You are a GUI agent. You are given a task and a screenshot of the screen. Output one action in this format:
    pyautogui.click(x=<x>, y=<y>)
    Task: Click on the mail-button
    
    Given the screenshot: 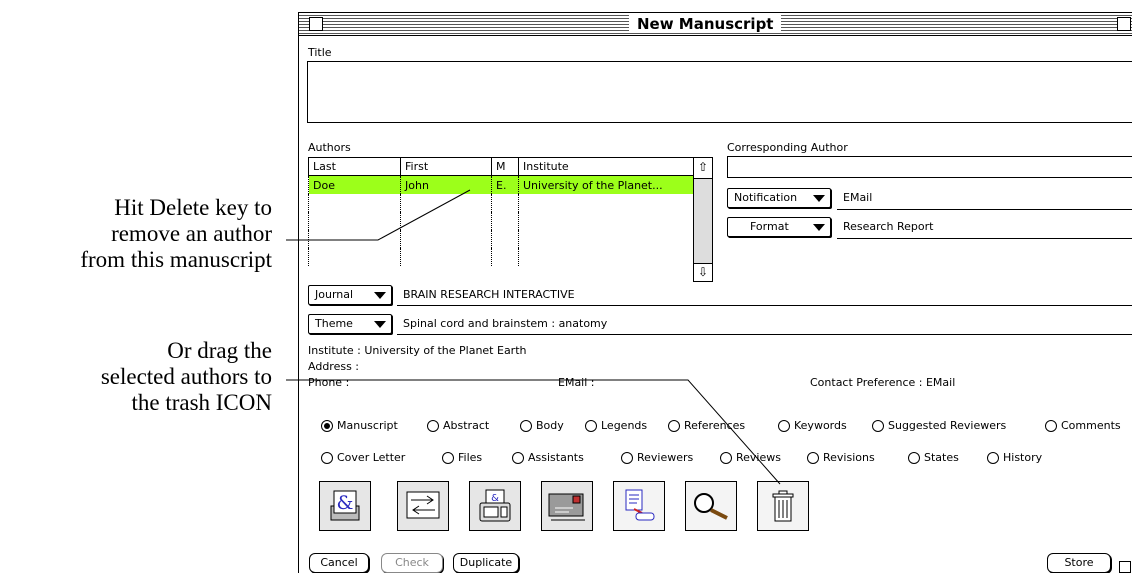 What is the action you would take?
    pyautogui.click(x=567, y=506)
    